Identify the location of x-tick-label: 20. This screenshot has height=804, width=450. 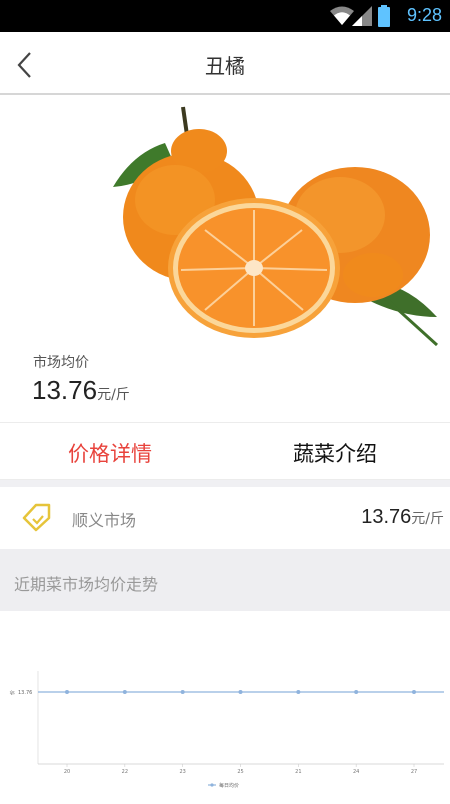
(67, 772).